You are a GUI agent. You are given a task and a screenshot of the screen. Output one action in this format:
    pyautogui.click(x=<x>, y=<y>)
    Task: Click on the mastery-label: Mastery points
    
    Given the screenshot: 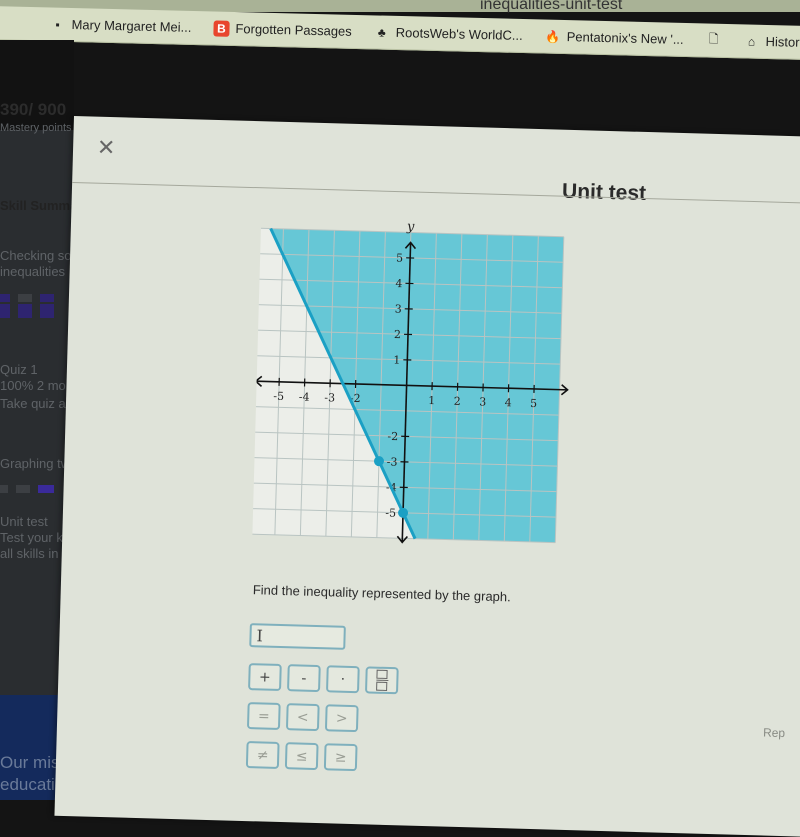 What is the action you would take?
    pyautogui.click(x=36, y=128)
    